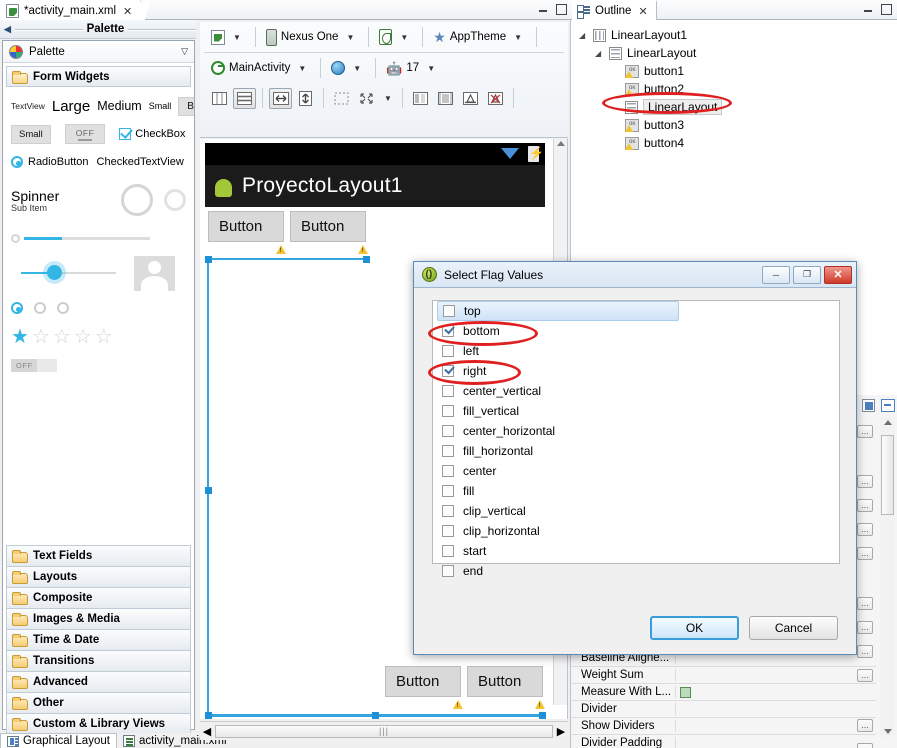  What do you see at coordinates (448, 491) in the screenshot?
I see `checkbox-fill` at bounding box center [448, 491].